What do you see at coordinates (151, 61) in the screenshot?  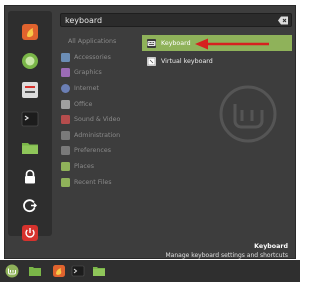 I see `virtual-keyboard-icon` at bounding box center [151, 61].